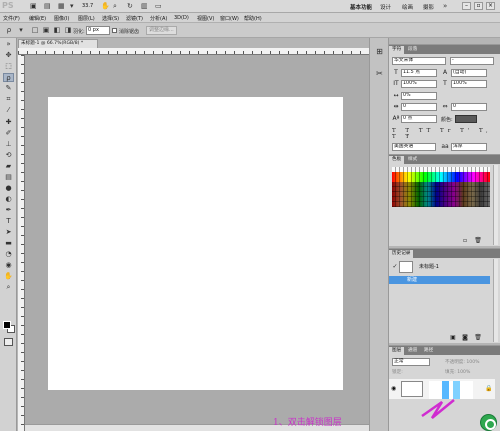 This screenshot has width=500, height=431. Describe the element at coordinates (412, 50) in the screenshot. I see `tab-paragraph: 段落` at that location.